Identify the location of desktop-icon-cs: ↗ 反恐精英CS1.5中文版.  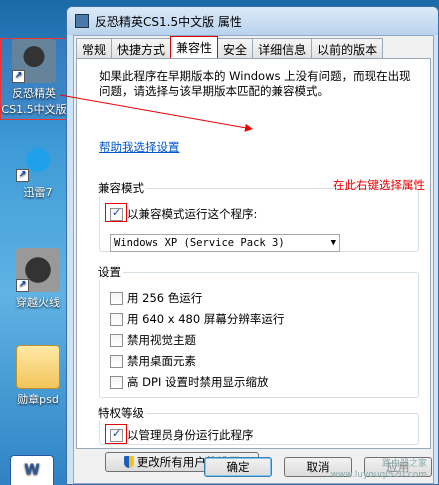
(34, 79).